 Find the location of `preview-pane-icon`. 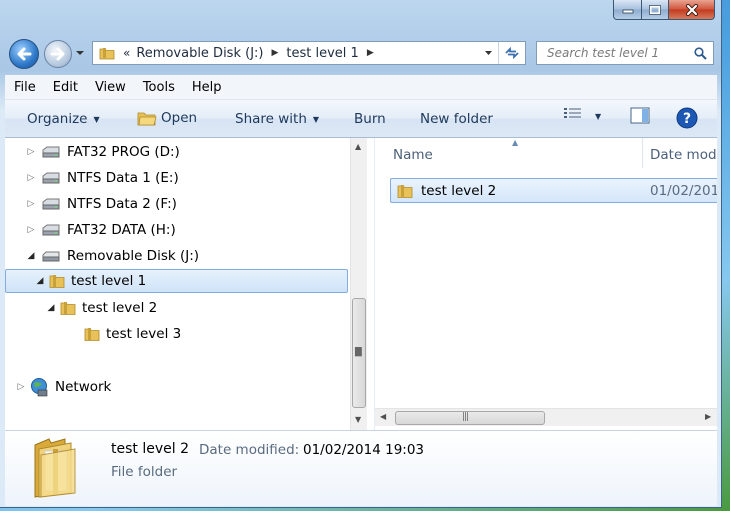

preview-pane-icon is located at coordinates (640, 115).